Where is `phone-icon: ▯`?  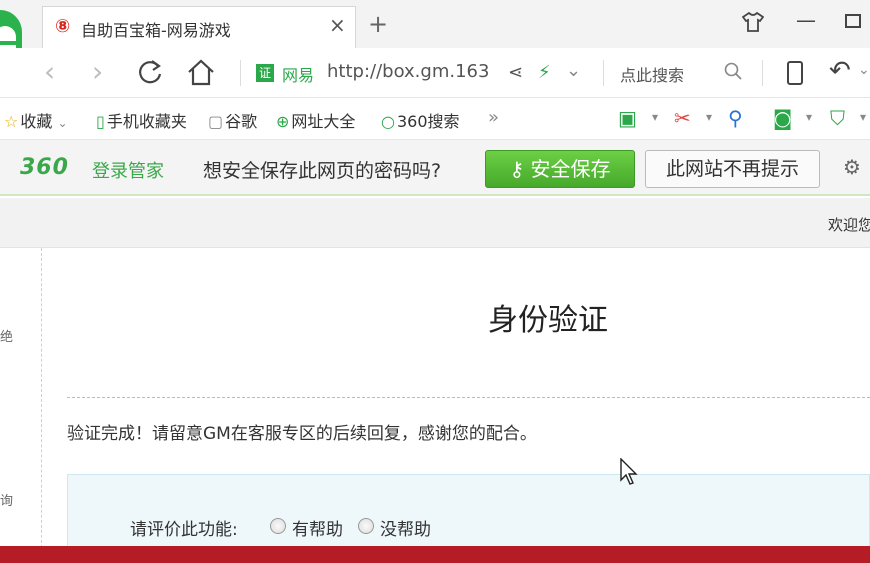 phone-icon: ▯ is located at coordinates (100, 121).